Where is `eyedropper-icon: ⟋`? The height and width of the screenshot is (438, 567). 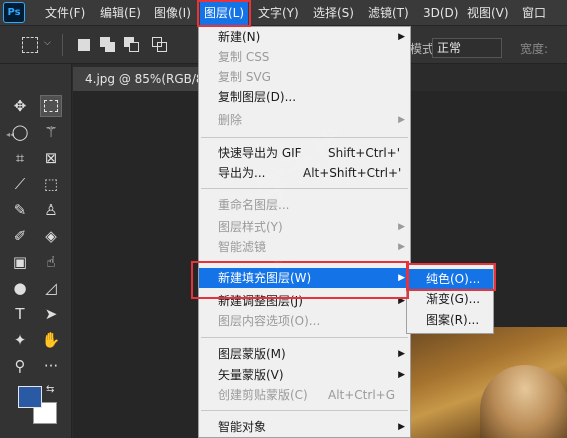
eyedropper-icon: ⟋ is located at coordinates (20, 184).